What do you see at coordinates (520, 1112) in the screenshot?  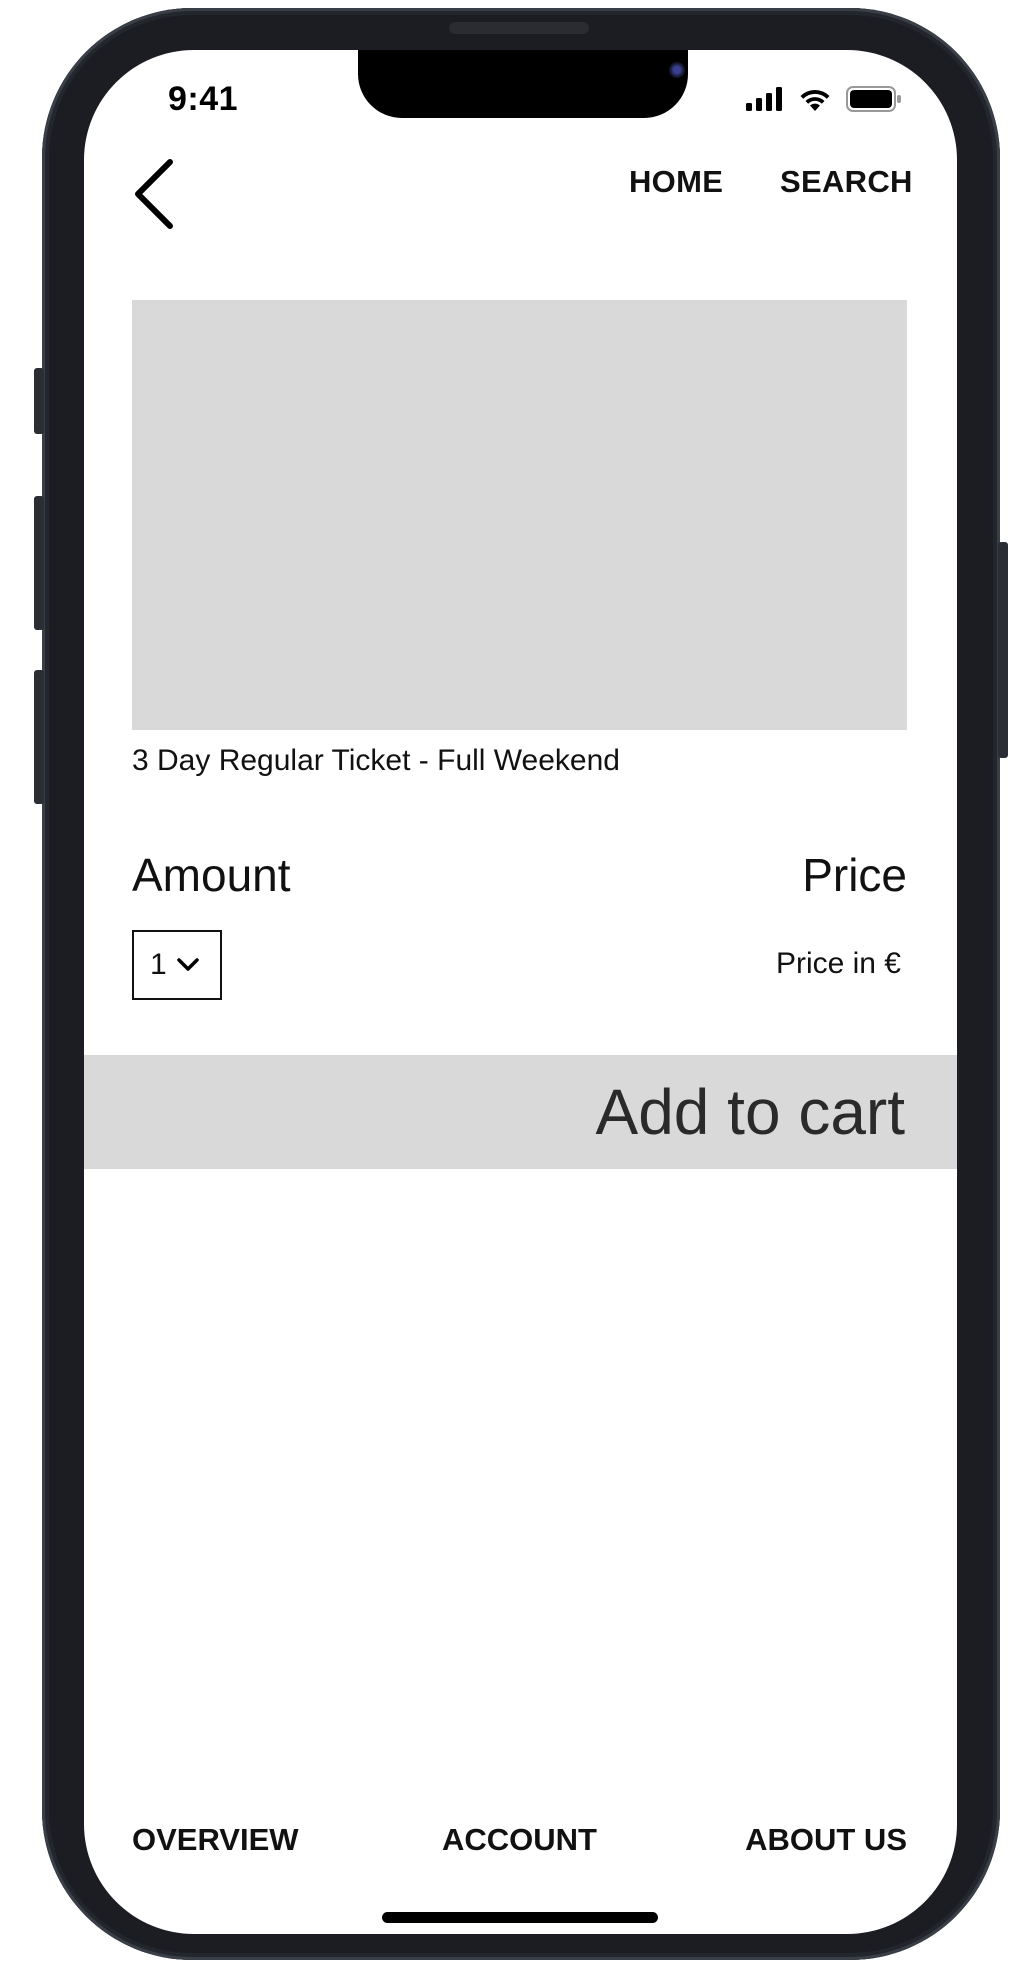 I see `add-to-cart-button: Add to cart` at bounding box center [520, 1112].